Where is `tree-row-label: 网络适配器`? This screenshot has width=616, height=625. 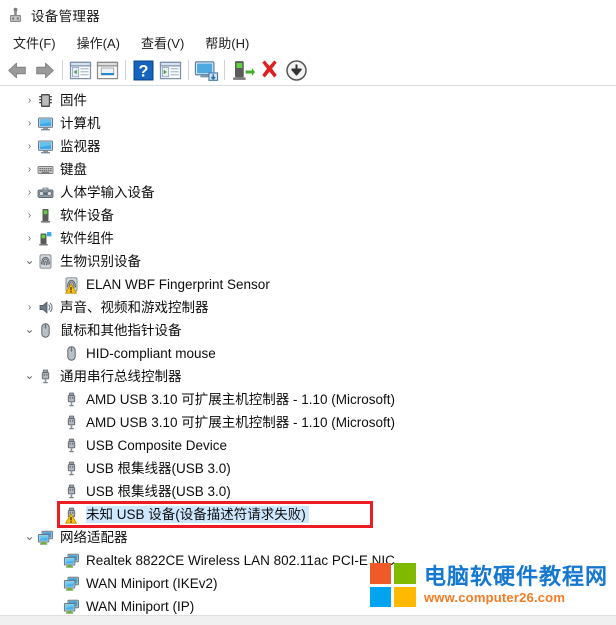 tree-row-label: 网络适配器 is located at coordinates (94, 537).